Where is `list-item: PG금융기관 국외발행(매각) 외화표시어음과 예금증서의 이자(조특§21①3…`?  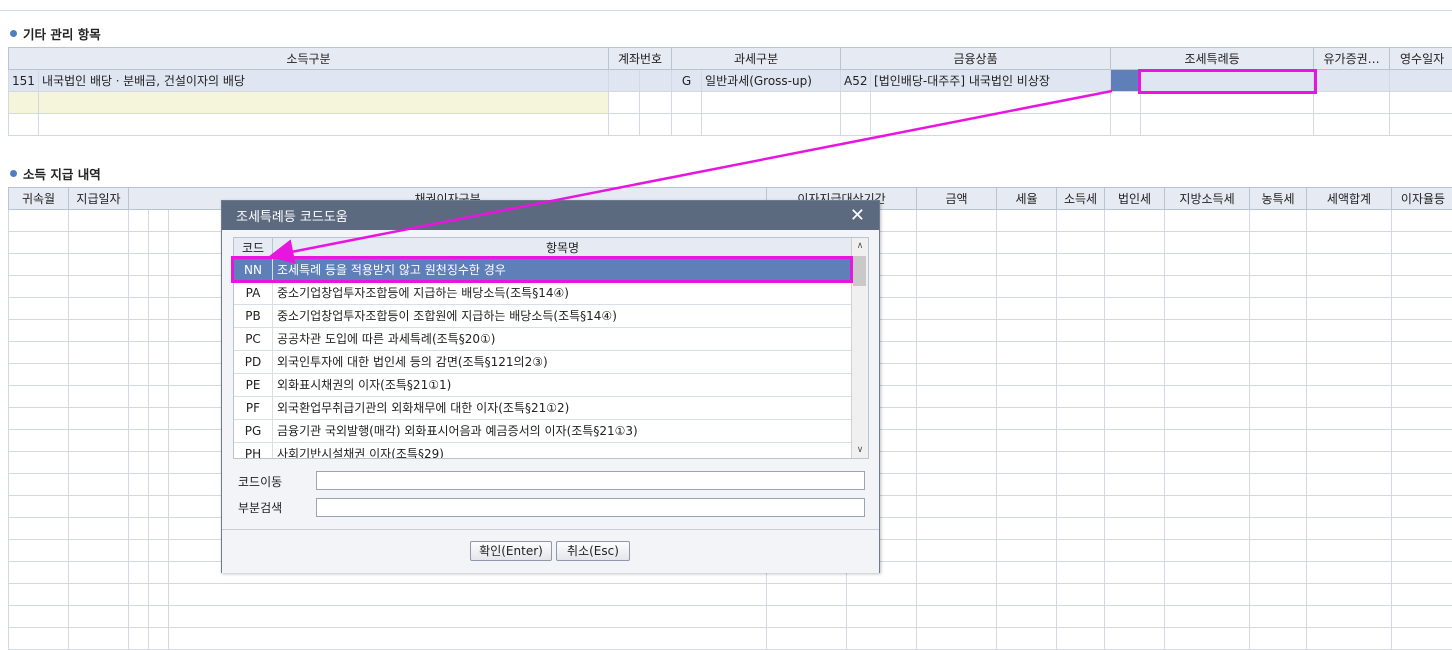 list-item: PG금융기관 국외발행(매각) 외화표시어음과 예금증서의 이자(조특§21①3… is located at coordinates (551, 431).